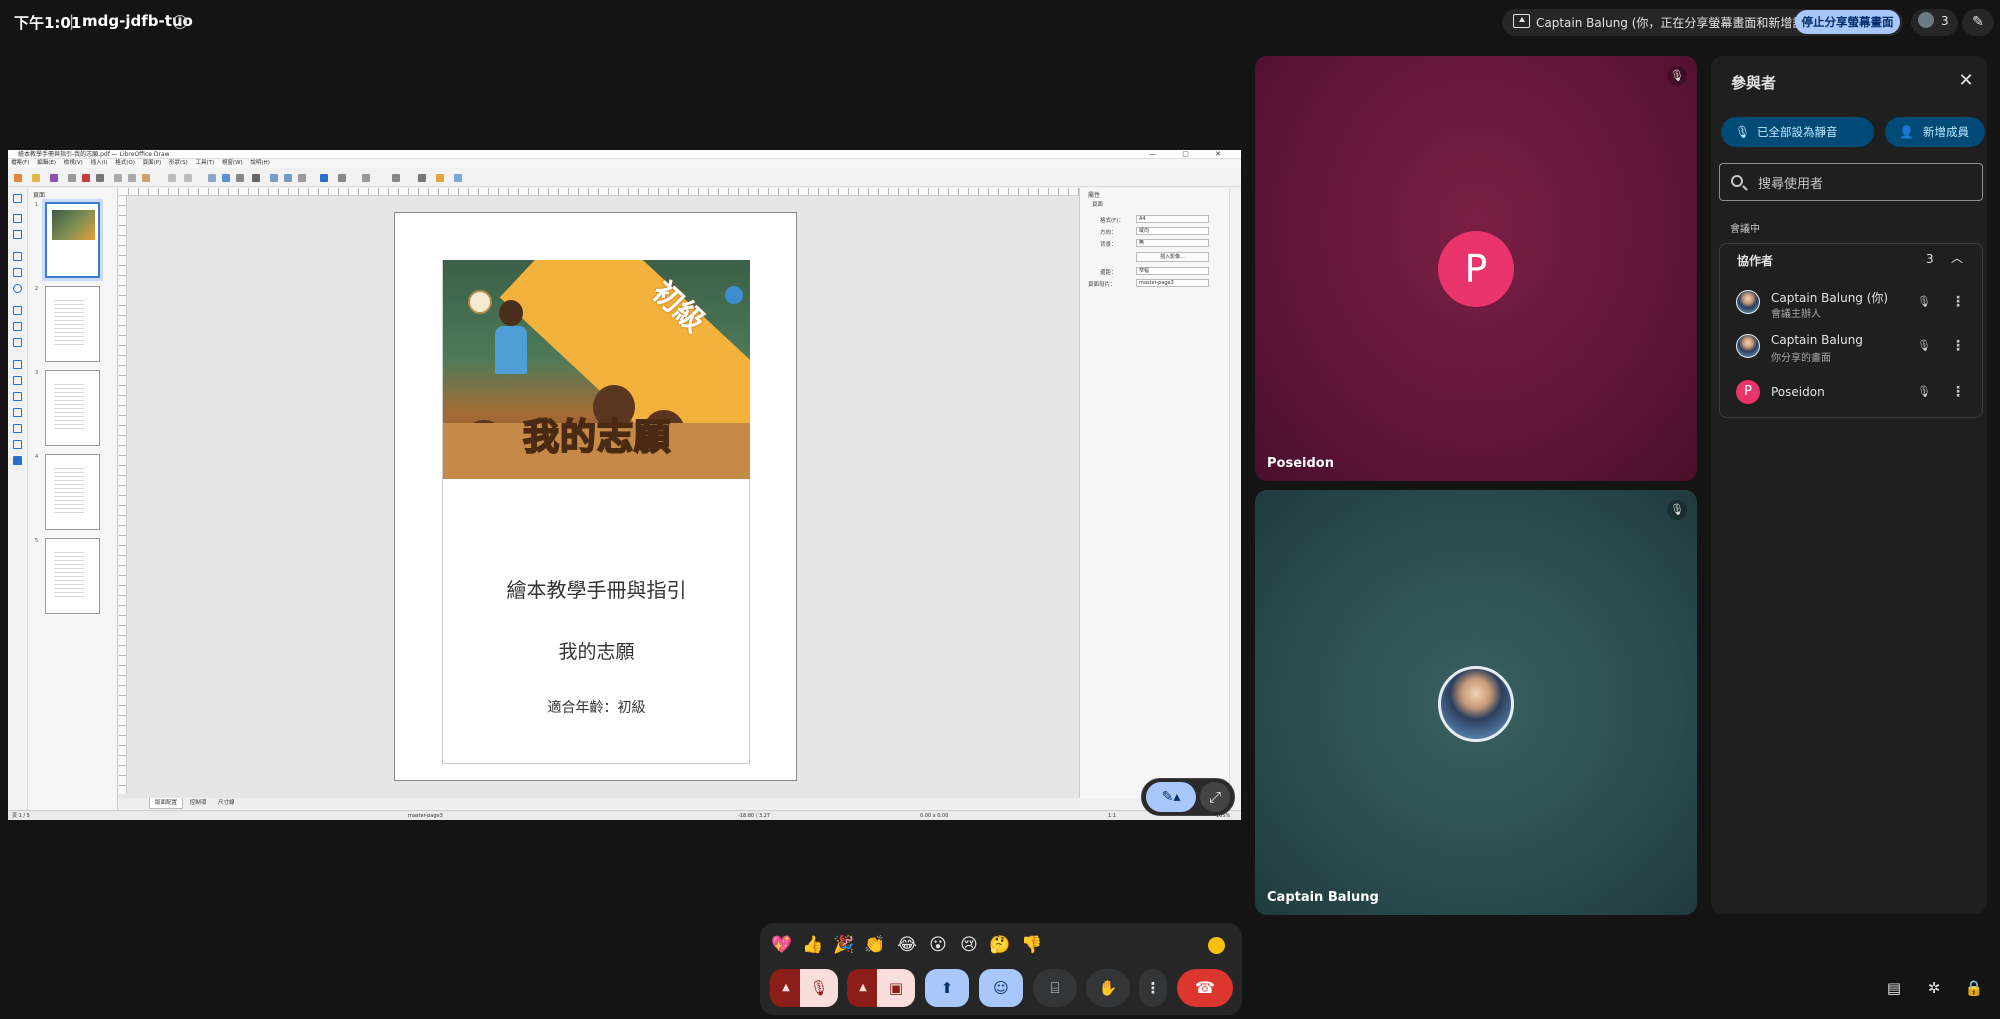  I want to click on cut-icon, so click(118, 178).